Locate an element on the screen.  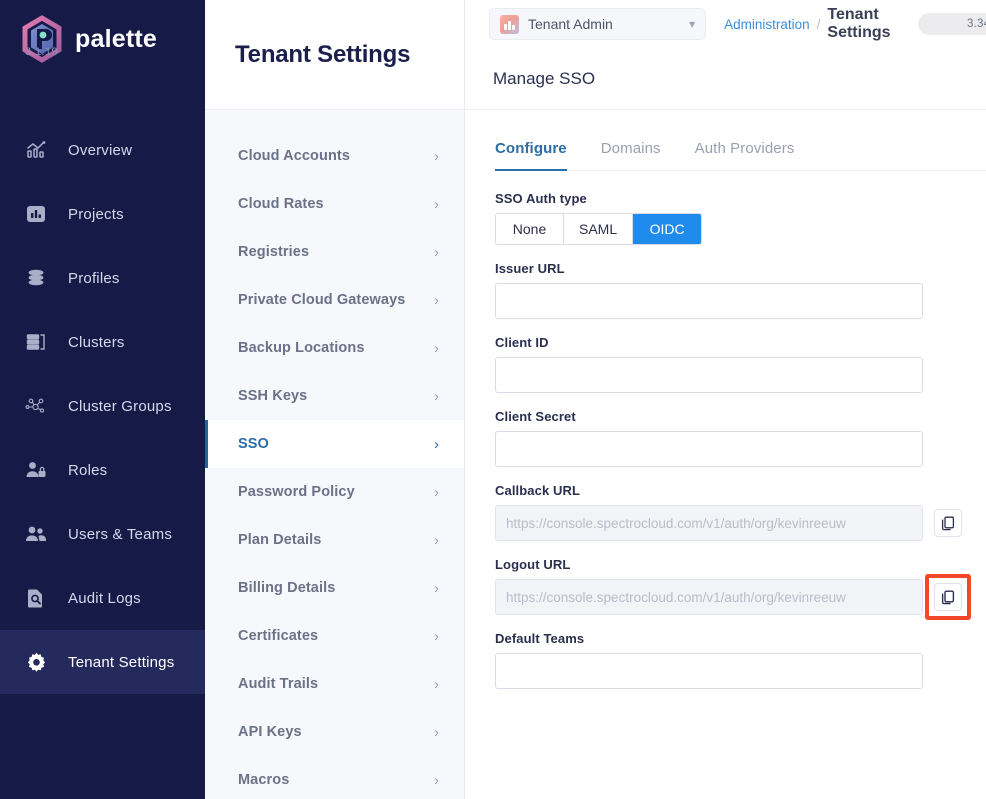
field-callback-url: Callback URL is located at coordinates (740, 512).